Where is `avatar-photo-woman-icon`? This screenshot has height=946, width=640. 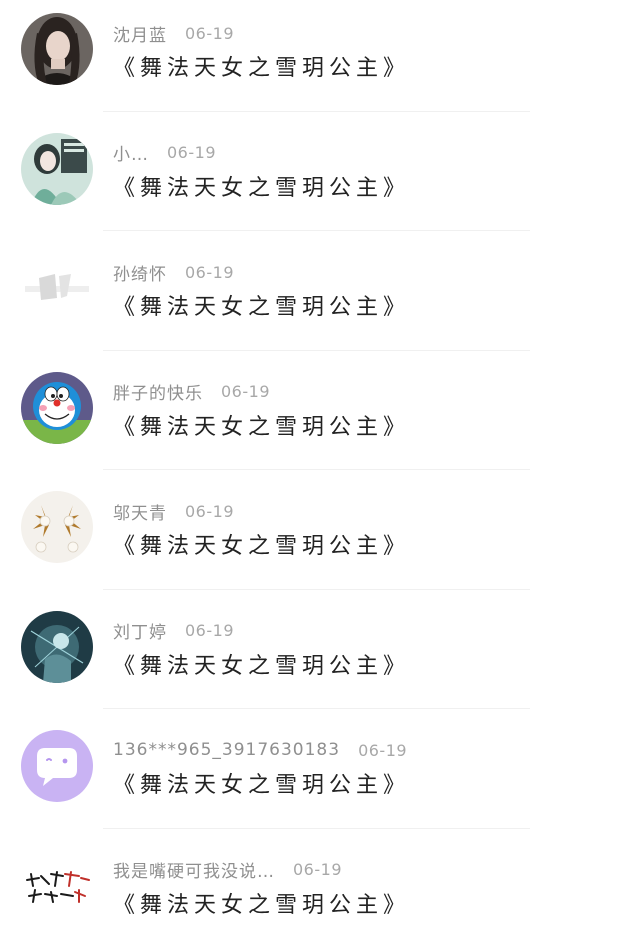
avatar-photo-woman-icon is located at coordinates (57, 49).